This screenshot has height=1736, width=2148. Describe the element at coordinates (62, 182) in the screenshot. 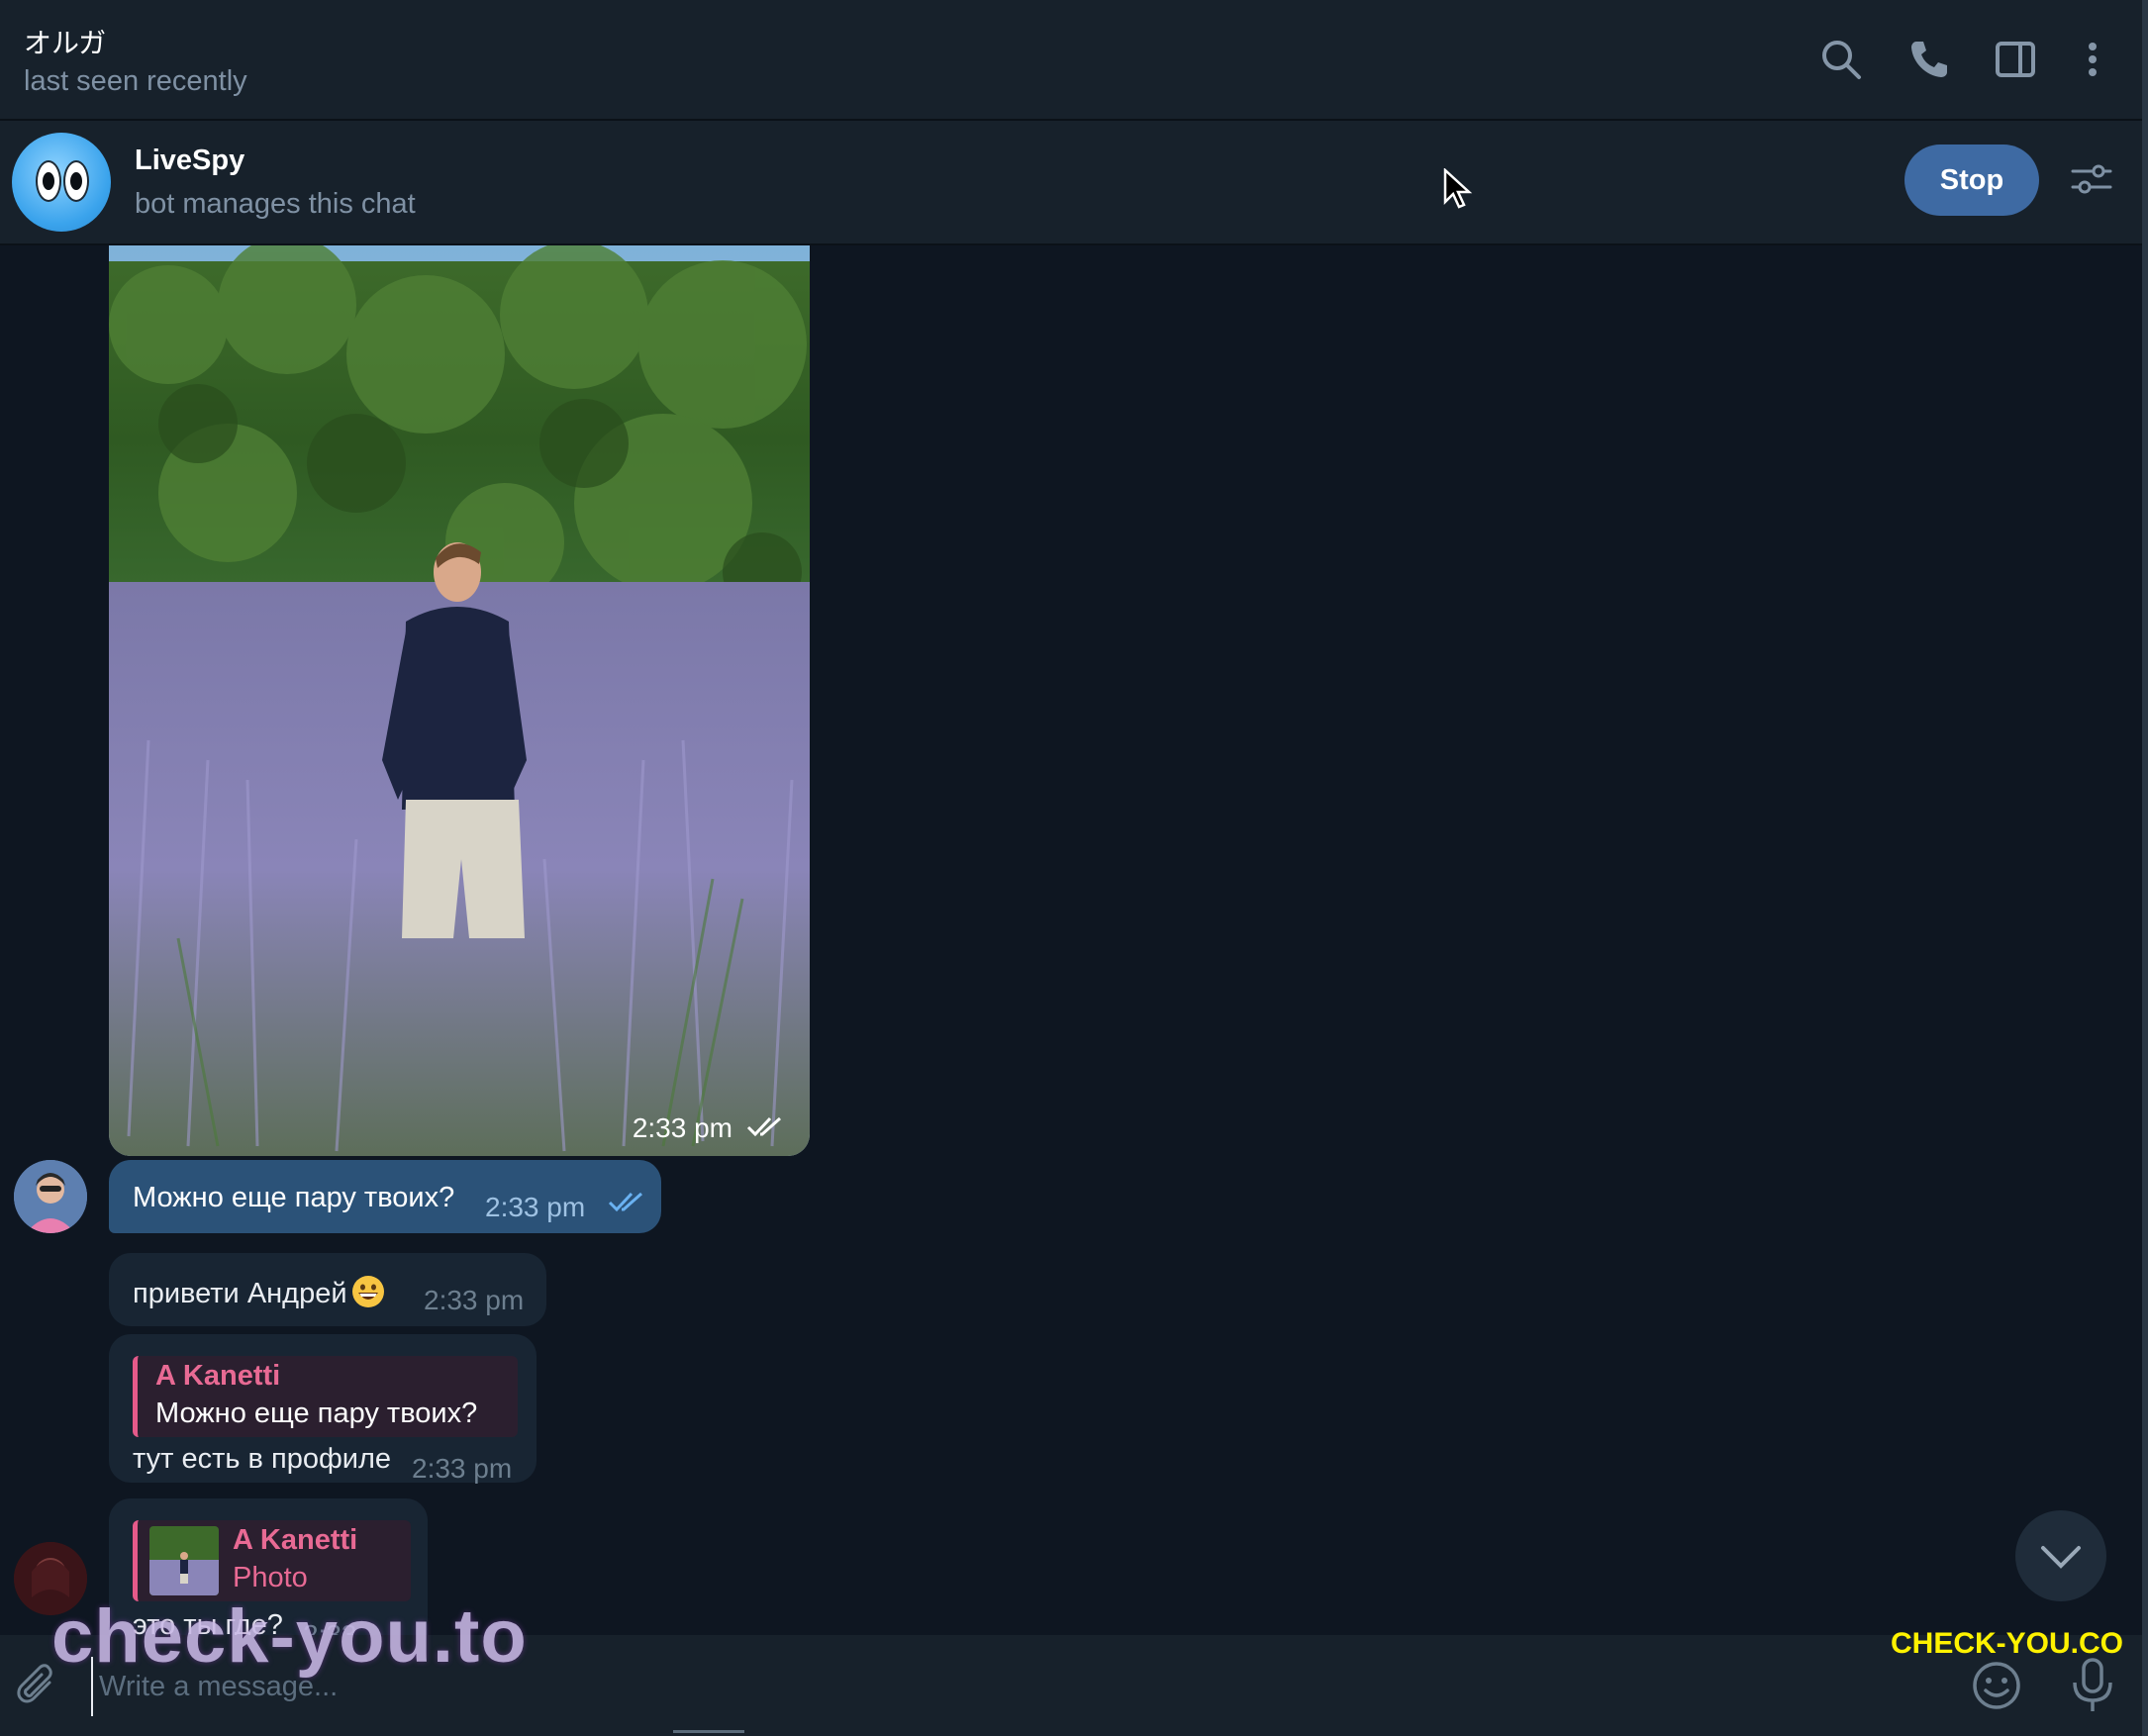

I see `bot-avatar` at that location.